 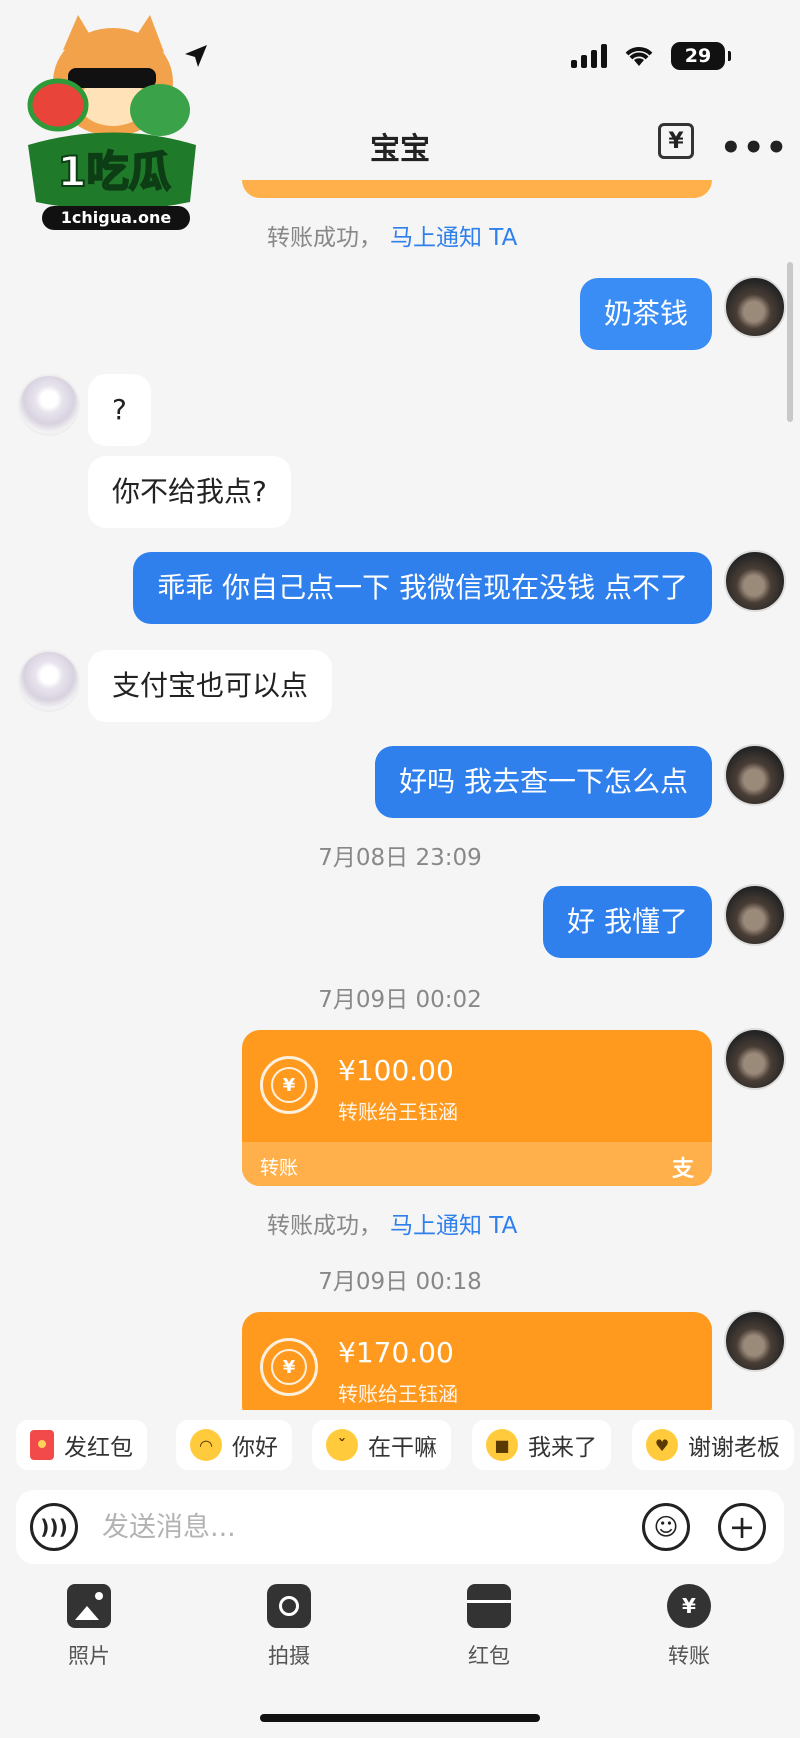 What do you see at coordinates (701, 56) in the screenshot?
I see `battery-indicator: 29` at bounding box center [701, 56].